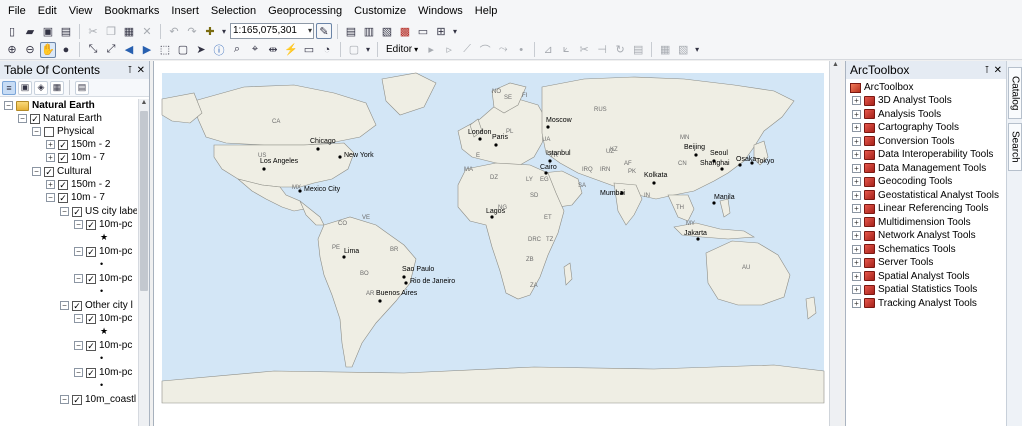 This screenshot has width=1022, height=426. What do you see at coordinates (48, 49) in the screenshot?
I see `pan-icon: ✋` at bounding box center [48, 49].